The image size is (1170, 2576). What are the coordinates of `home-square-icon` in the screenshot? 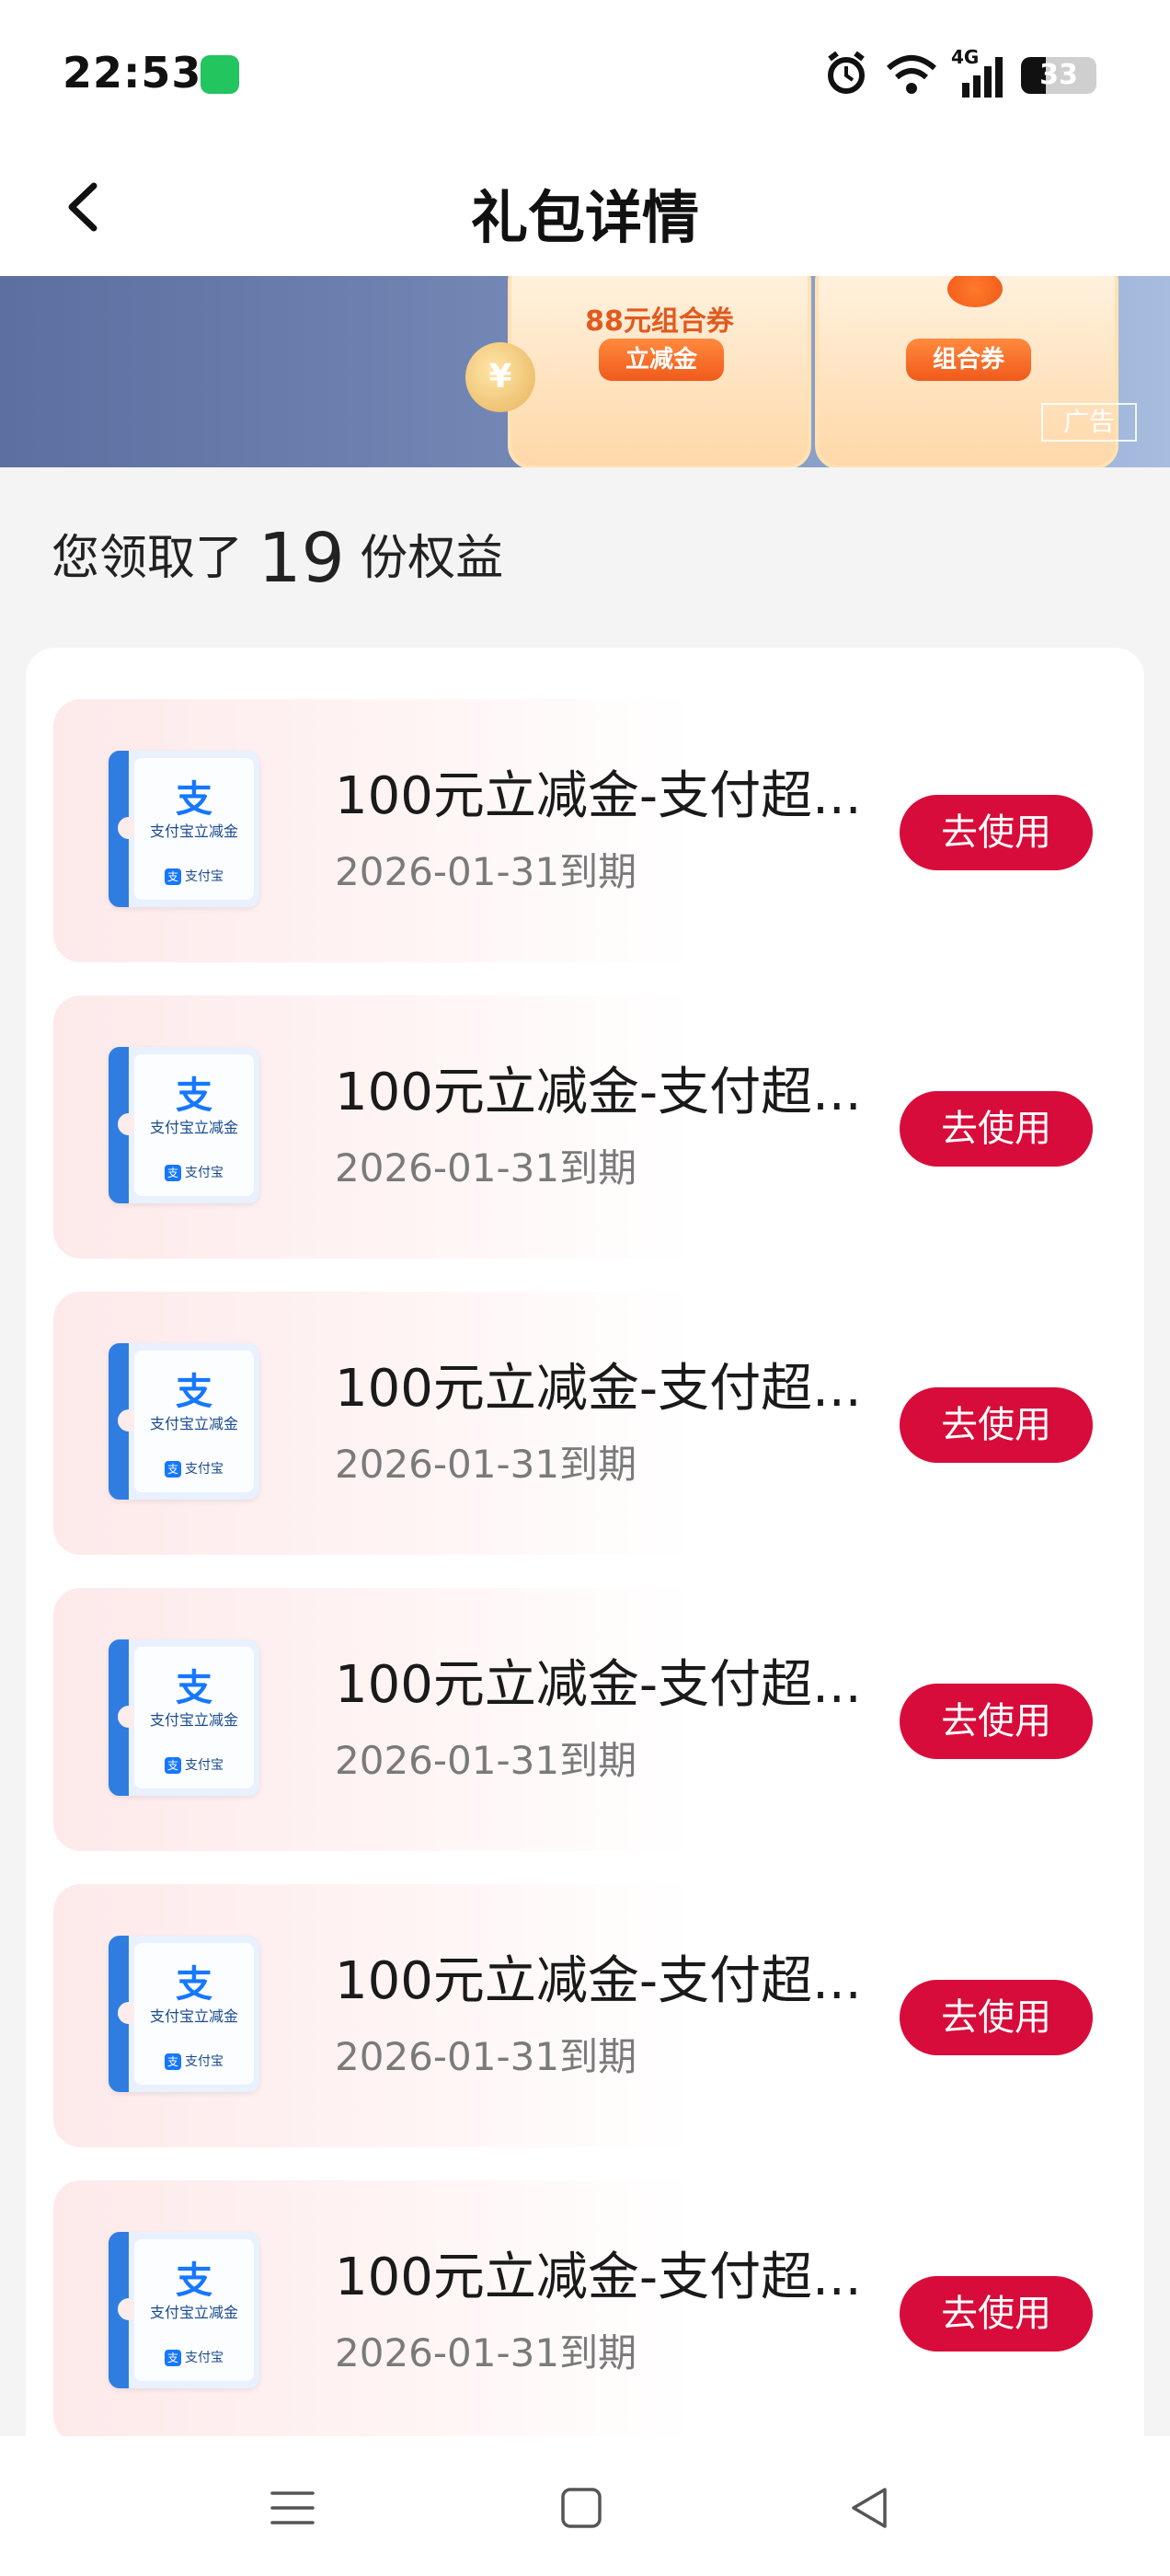 It's located at (581, 2507).